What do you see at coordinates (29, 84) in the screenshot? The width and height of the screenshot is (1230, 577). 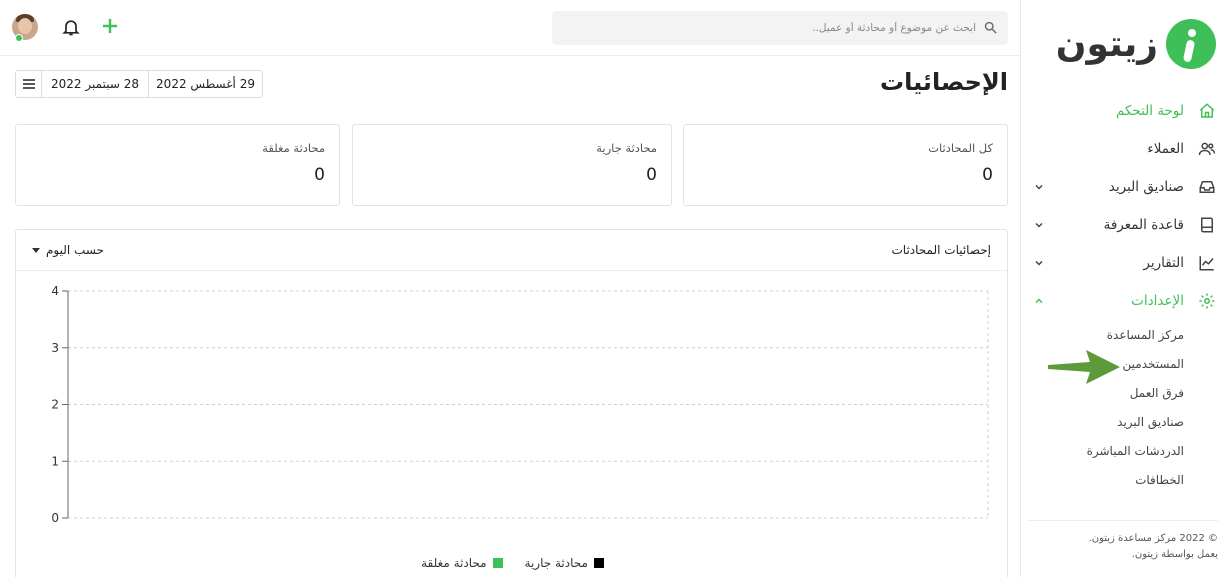 I see `menu-icon` at bounding box center [29, 84].